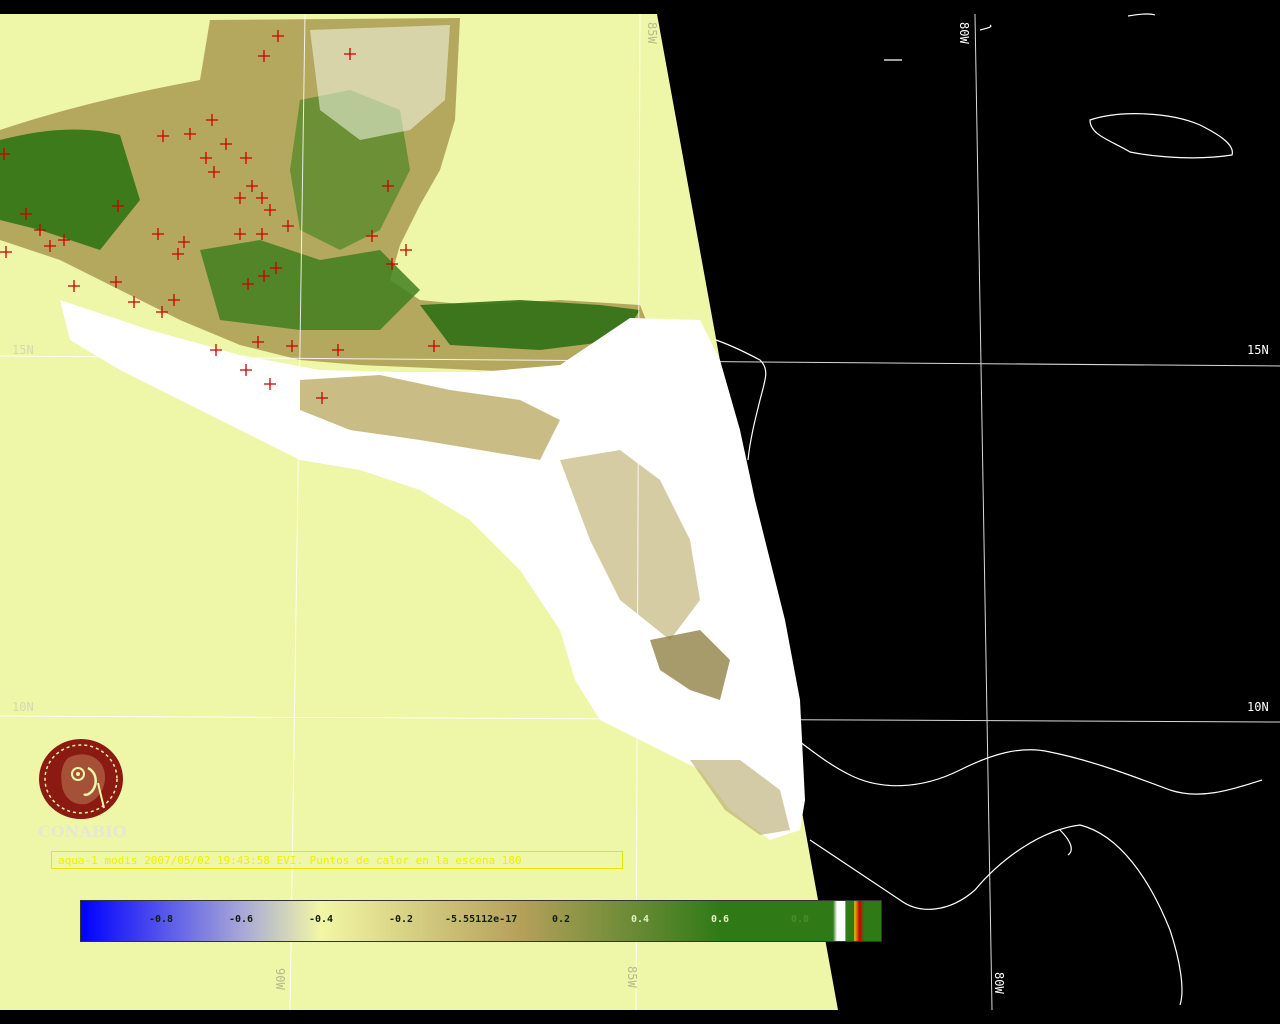 Image resolution: width=1280 pixels, height=1024 pixels. I want to click on colorbar-tick: -0.2, so click(401, 919).